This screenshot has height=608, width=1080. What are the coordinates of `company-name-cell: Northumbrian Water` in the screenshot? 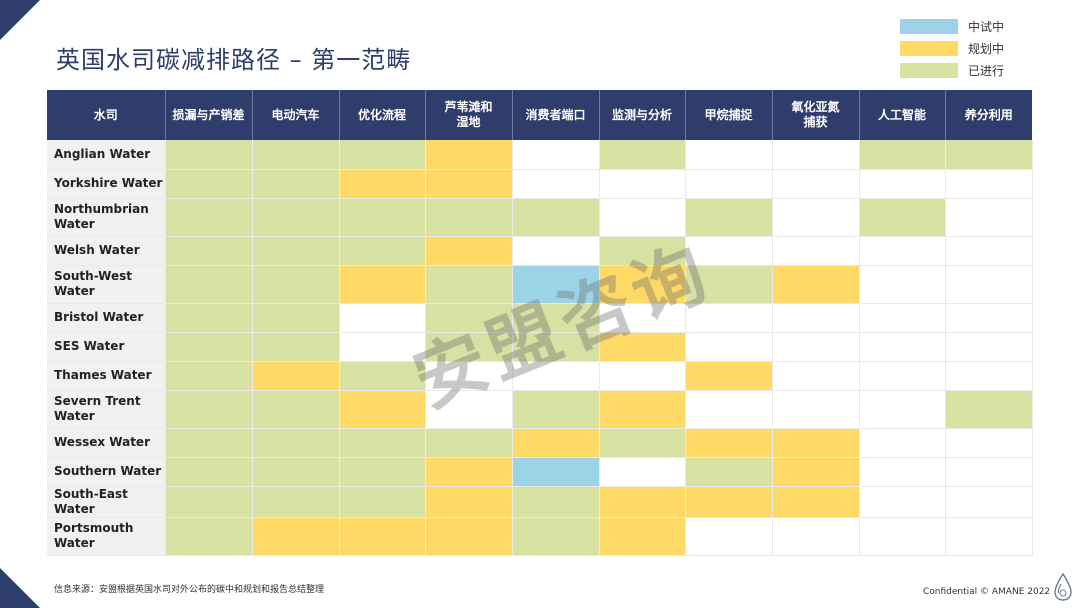 It's located at (106, 217).